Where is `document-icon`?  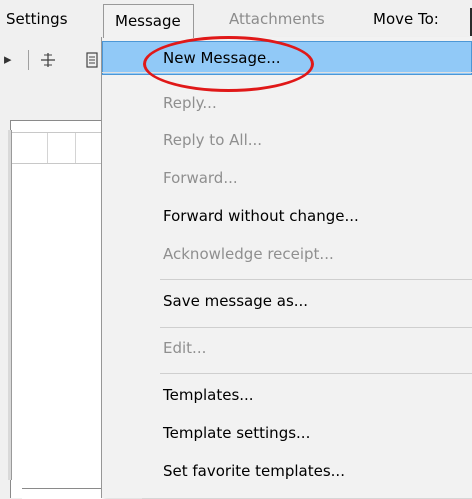
document-icon is located at coordinates (92, 59).